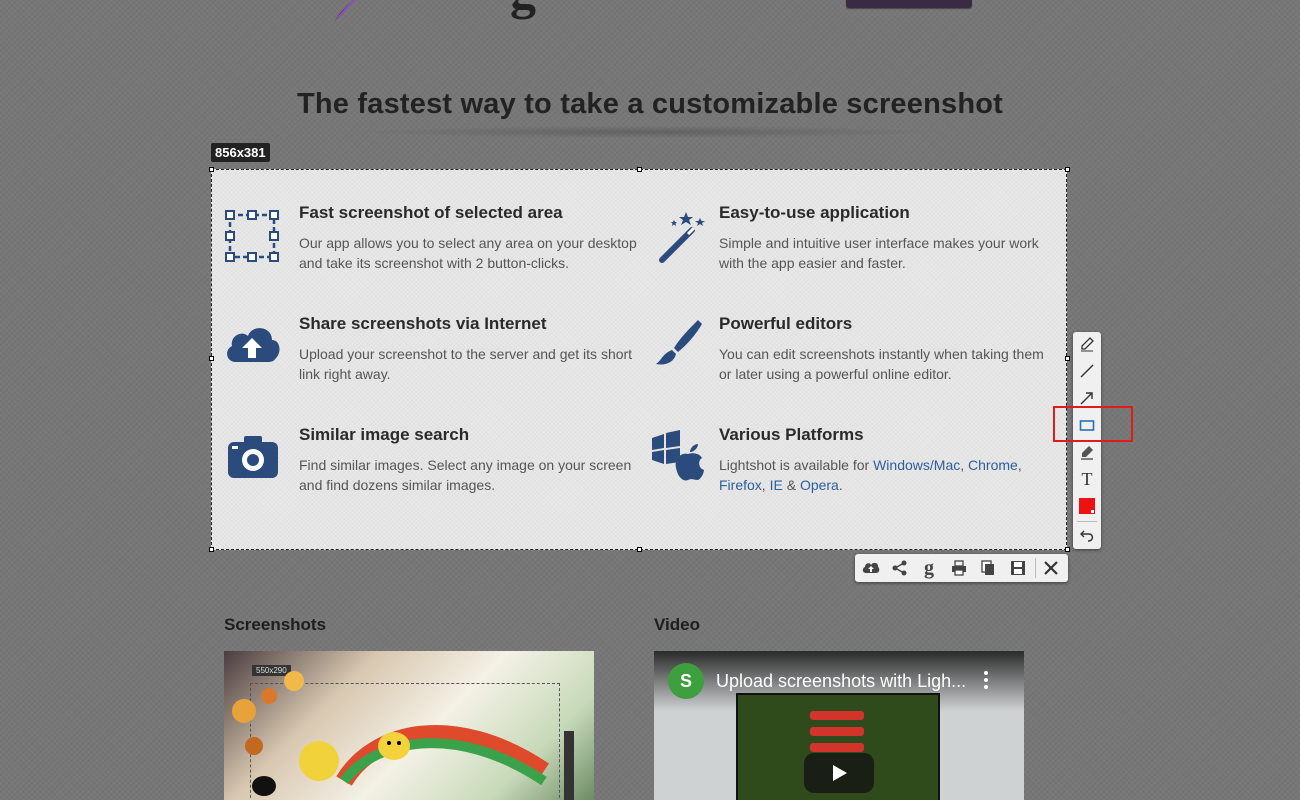  Describe the element at coordinates (1093, 424) in the screenshot. I see `rectangle-tool-highlight` at that location.